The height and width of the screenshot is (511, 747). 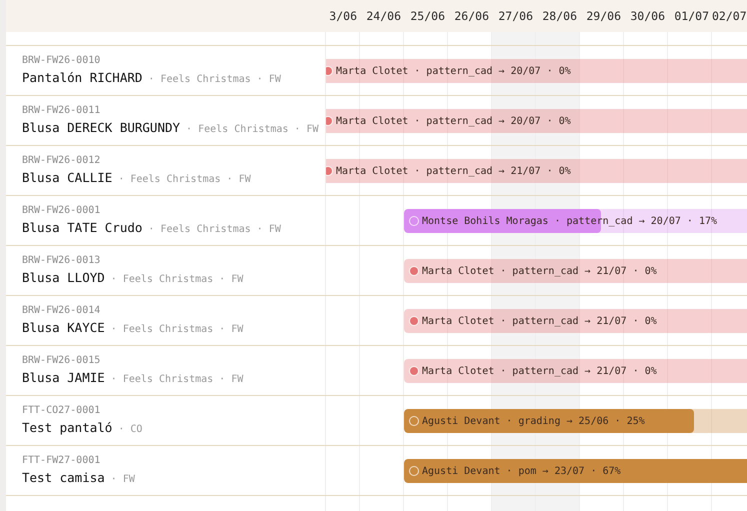 What do you see at coordinates (691, 16) in the screenshot?
I see `day-label: 01/07` at bounding box center [691, 16].